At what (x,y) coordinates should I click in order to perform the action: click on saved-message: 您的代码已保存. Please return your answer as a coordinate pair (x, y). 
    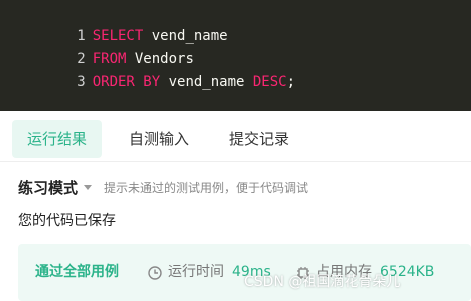
    Looking at the image, I should click on (67, 221).